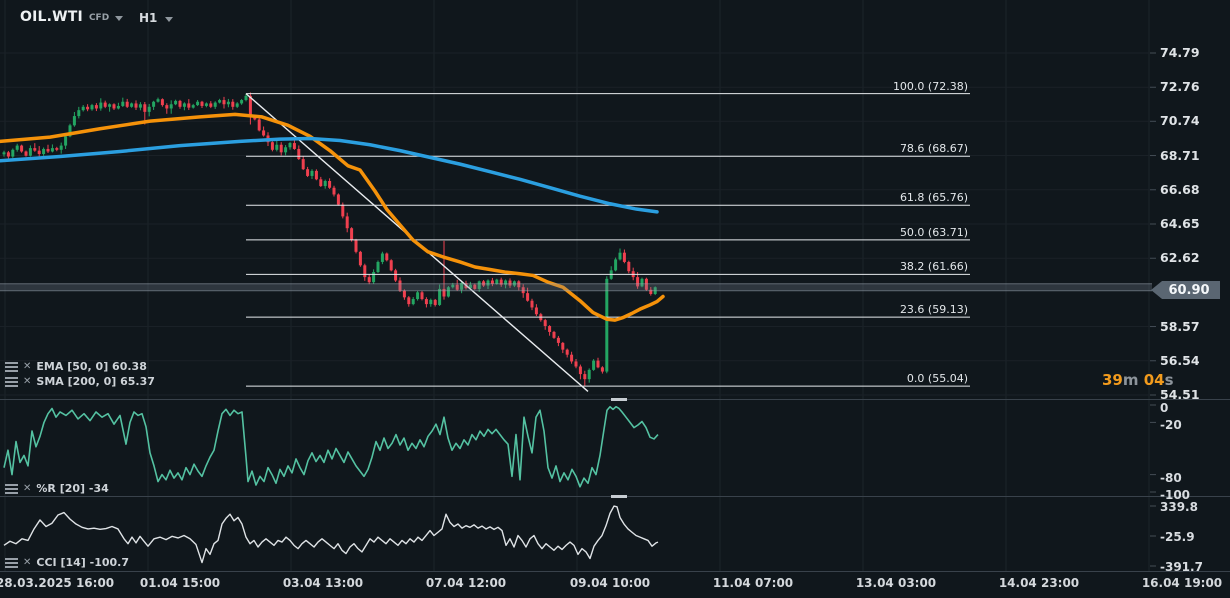 The height and width of the screenshot is (598, 1230). What do you see at coordinates (933, 198) in the screenshot?
I see `fibonacci-level-label: 61.8 (65.76)` at bounding box center [933, 198].